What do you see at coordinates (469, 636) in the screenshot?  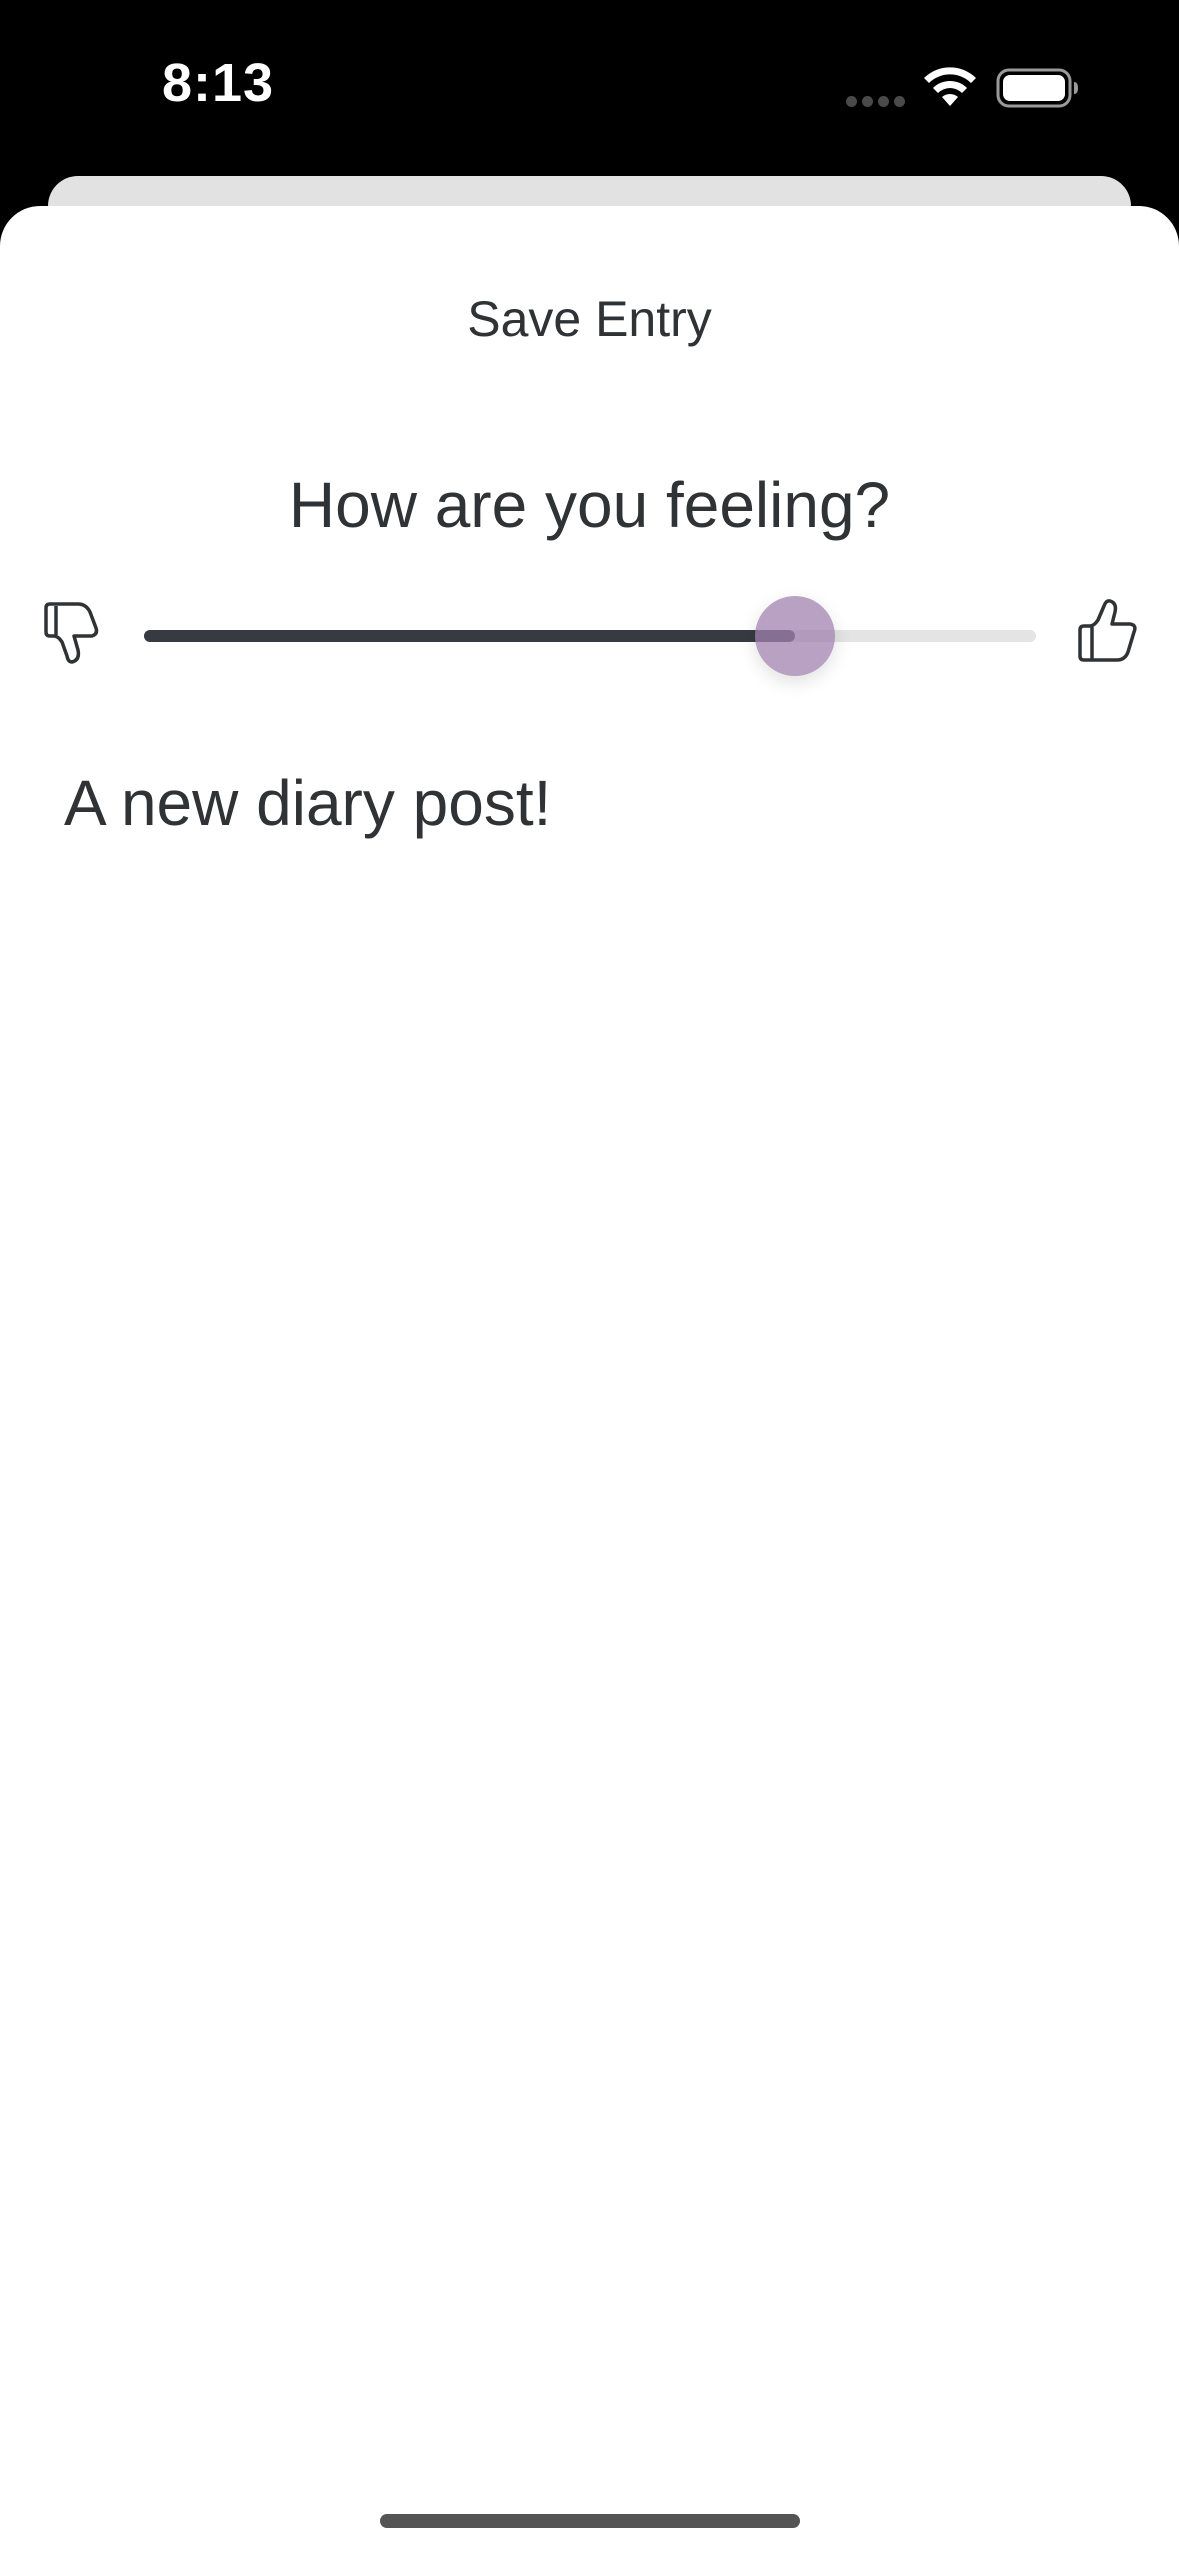 I see `slider-fill` at bounding box center [469, 636].